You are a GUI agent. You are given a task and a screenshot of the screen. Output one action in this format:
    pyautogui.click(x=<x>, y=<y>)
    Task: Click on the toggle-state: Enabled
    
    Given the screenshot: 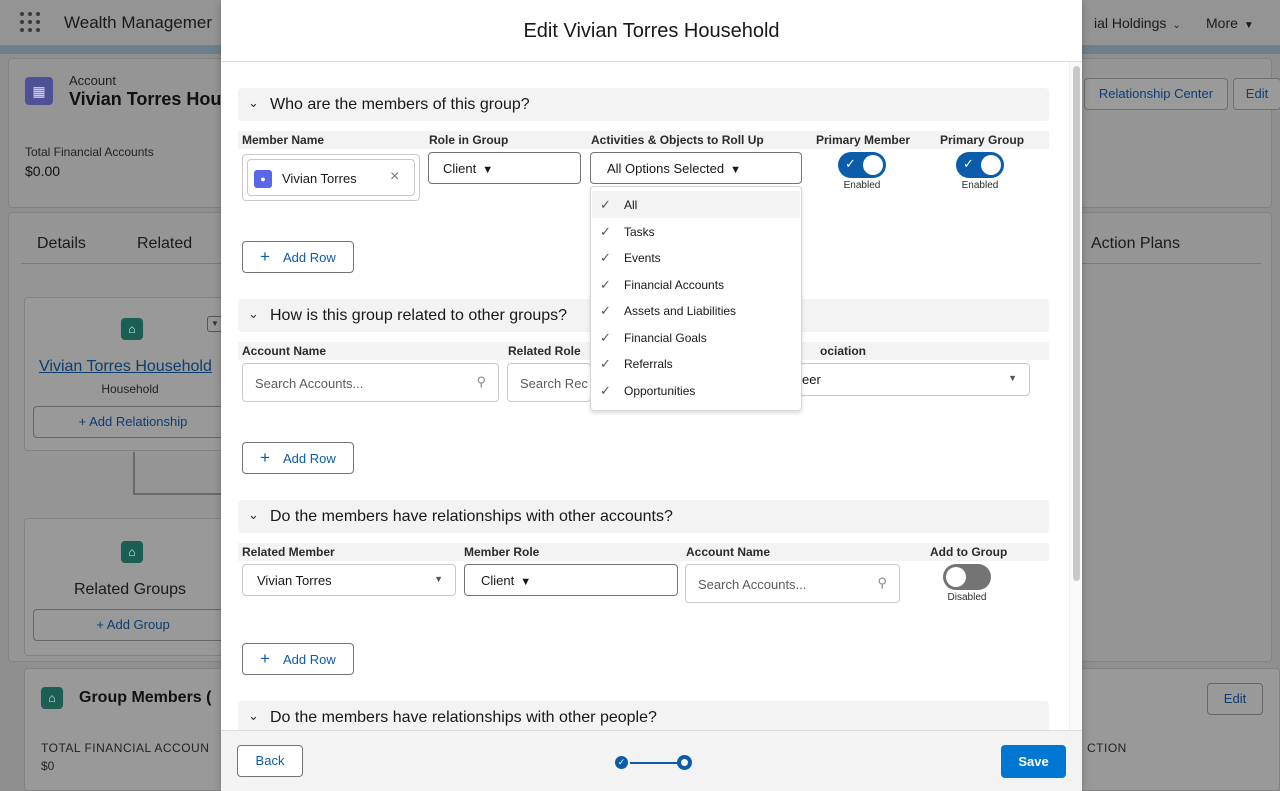 What is the action you would take?
    pyautogui.click(x=862, y=185)
    